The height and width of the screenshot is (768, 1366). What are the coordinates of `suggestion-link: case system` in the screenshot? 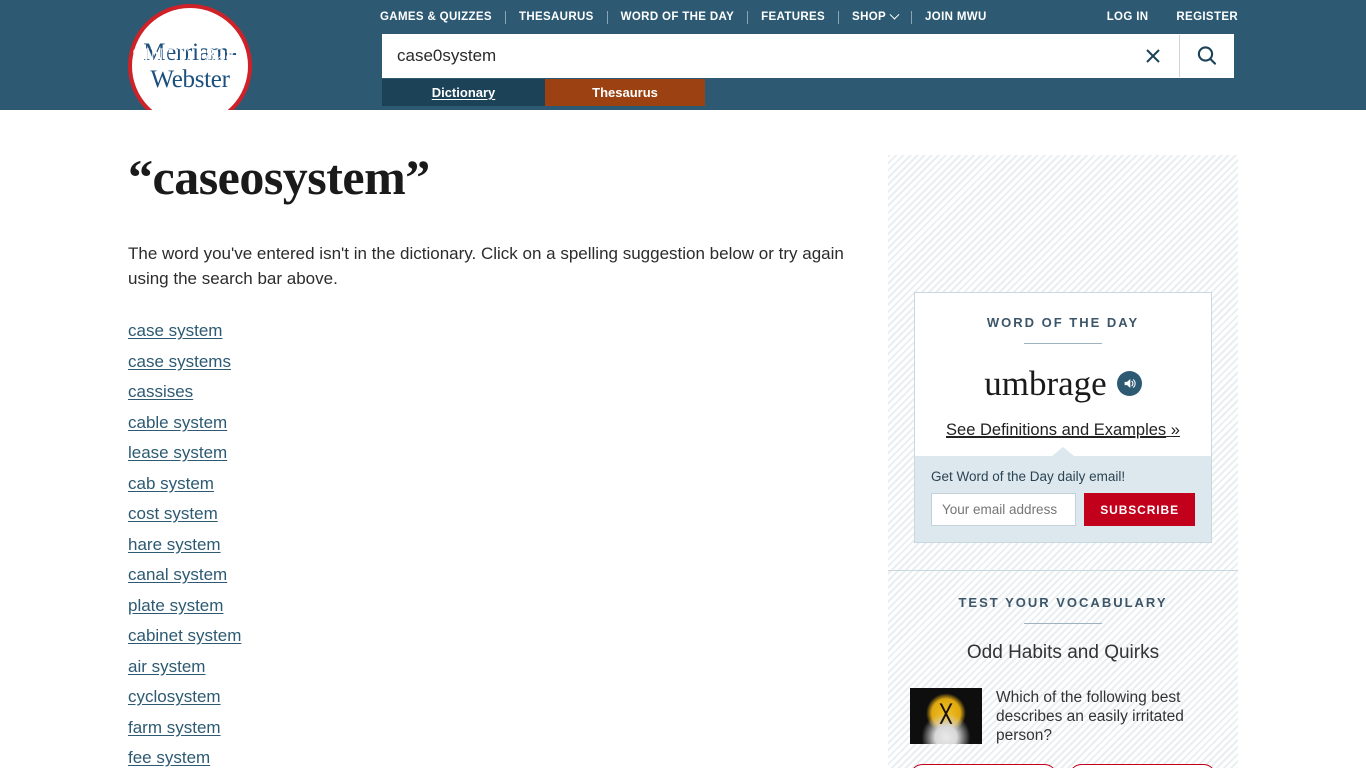 It's located at (175, 330).